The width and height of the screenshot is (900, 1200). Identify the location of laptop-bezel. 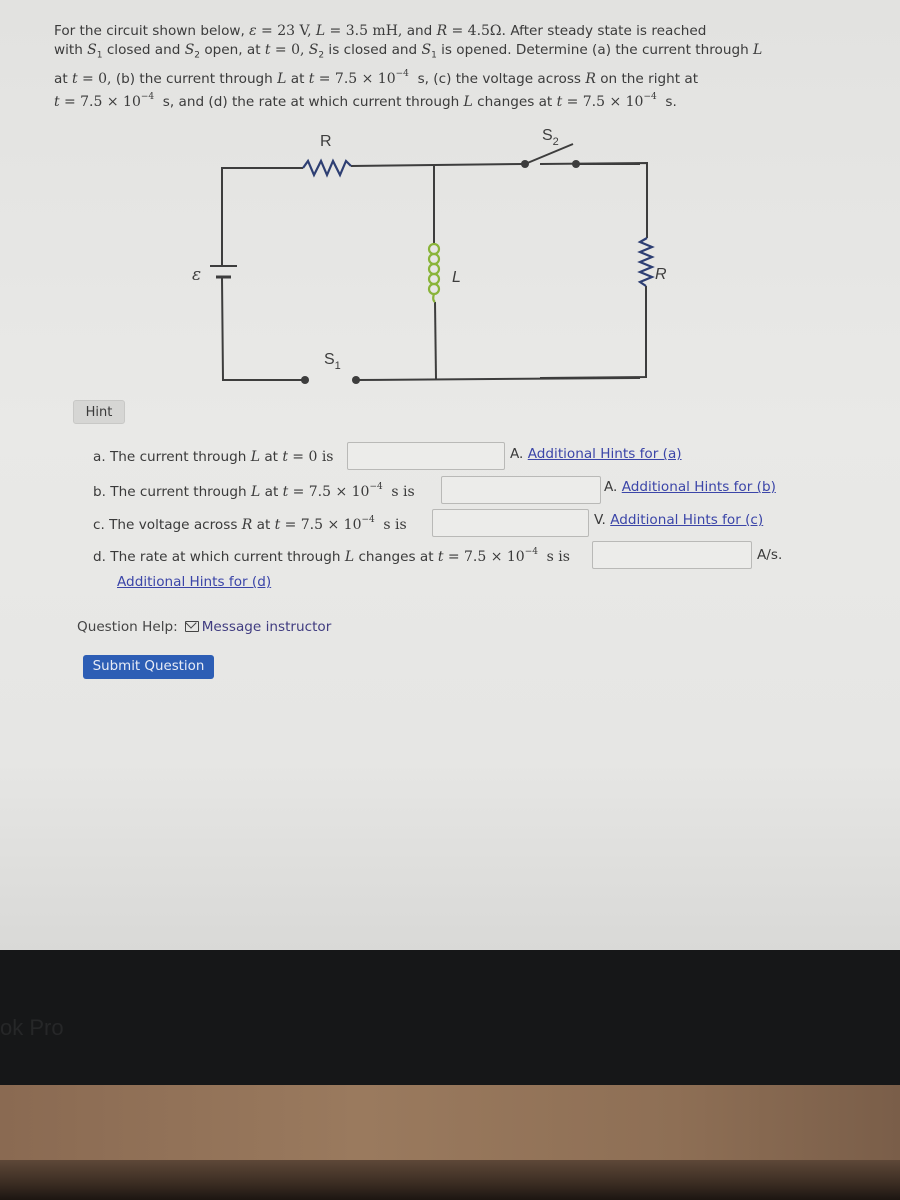
(450, 1017).